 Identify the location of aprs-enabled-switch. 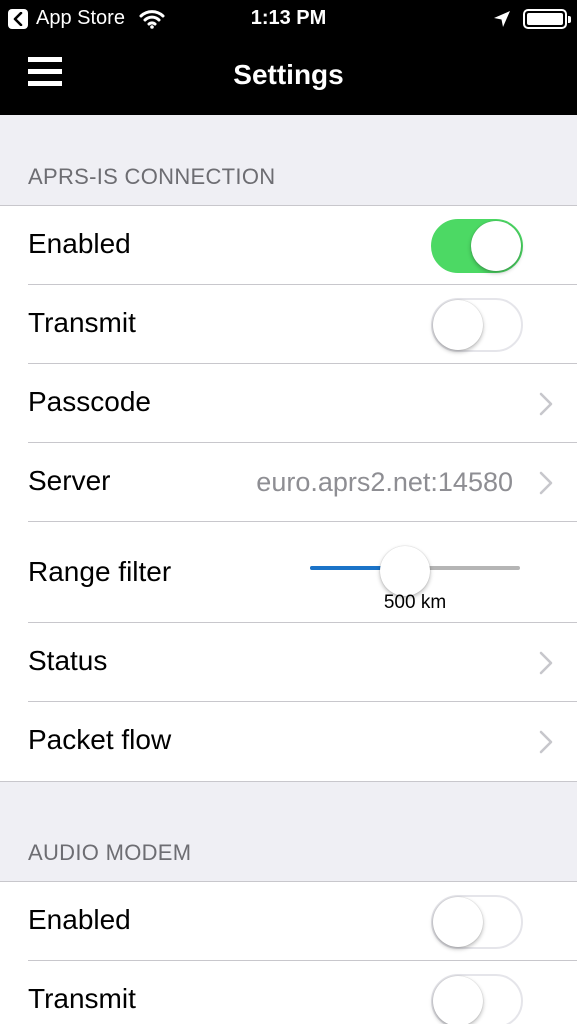
(477, 246).